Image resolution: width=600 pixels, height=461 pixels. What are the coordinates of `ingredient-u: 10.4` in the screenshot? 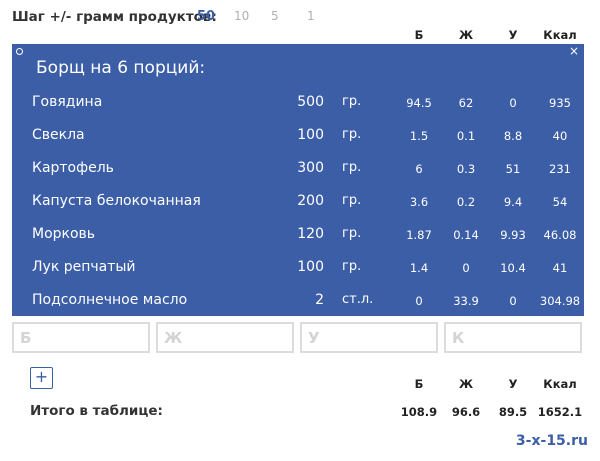 It's located at (513, 268).